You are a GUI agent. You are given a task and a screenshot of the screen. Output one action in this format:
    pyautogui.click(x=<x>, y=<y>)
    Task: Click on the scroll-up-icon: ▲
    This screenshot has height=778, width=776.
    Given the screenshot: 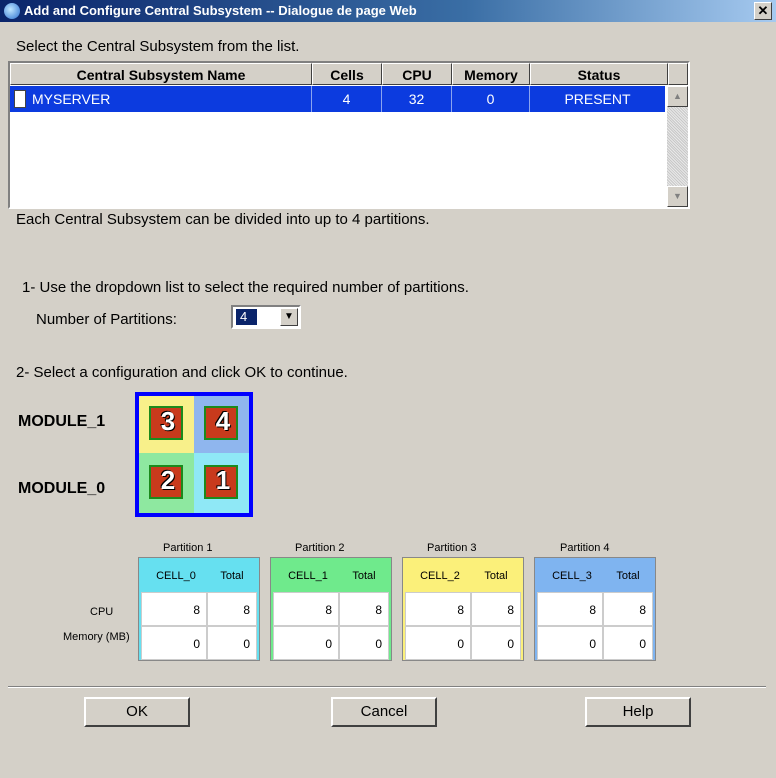 What is the action you would take?
    pyautogui.click(x=677, y=96)
    